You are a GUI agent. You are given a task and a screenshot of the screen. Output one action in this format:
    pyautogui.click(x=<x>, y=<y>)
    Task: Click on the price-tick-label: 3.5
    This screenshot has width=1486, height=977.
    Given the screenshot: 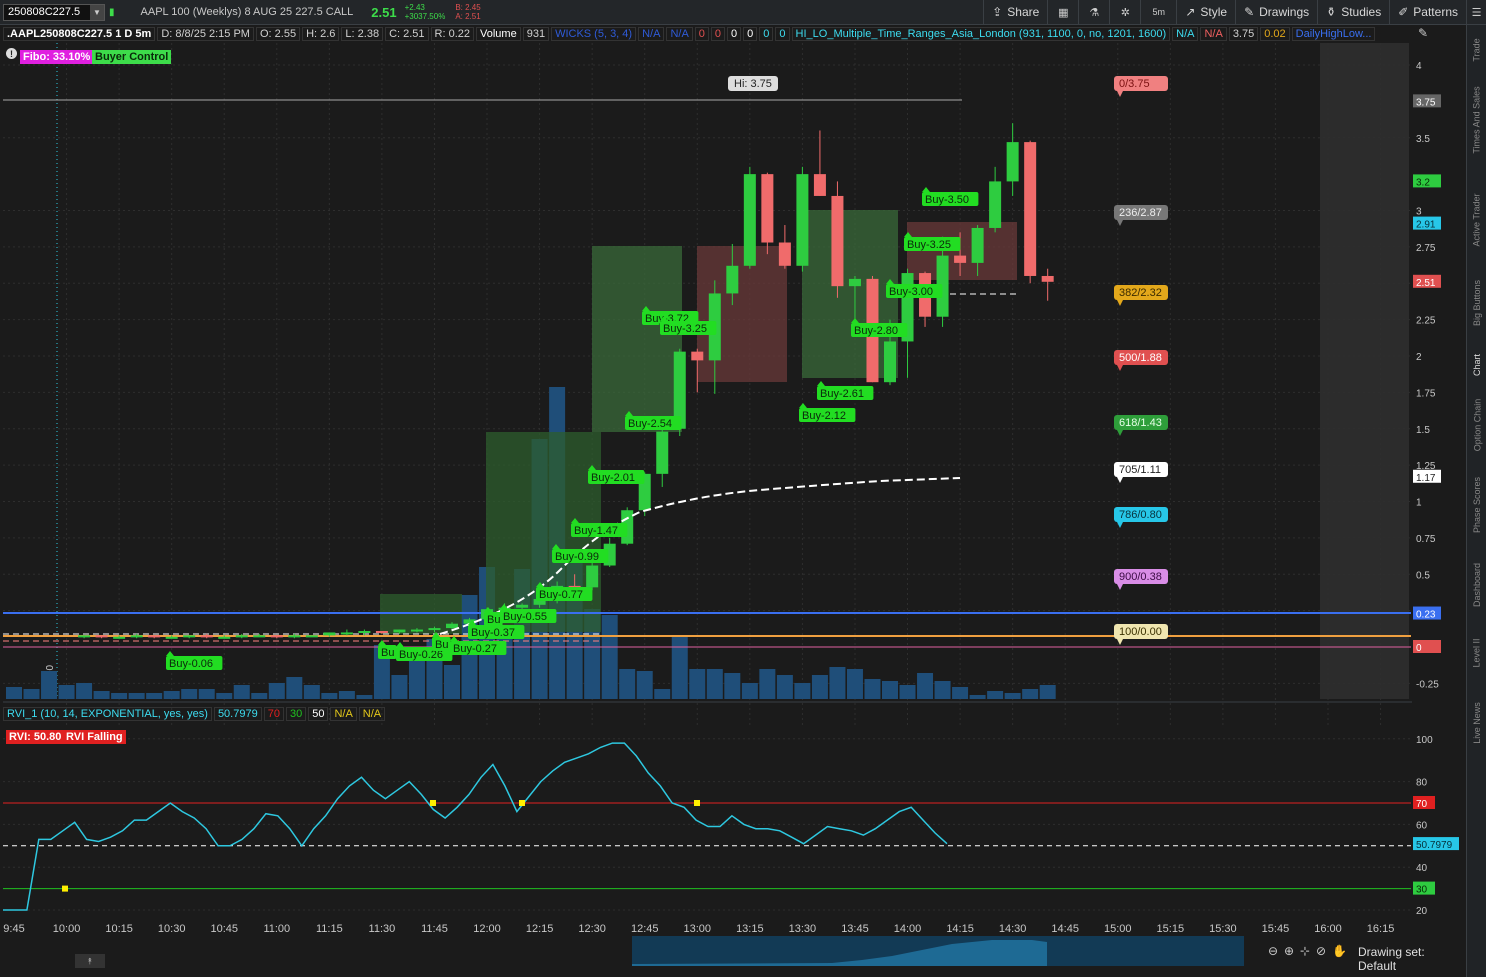 What is the action you would take?
    pyautogui.click(x=1423, y=139)
    